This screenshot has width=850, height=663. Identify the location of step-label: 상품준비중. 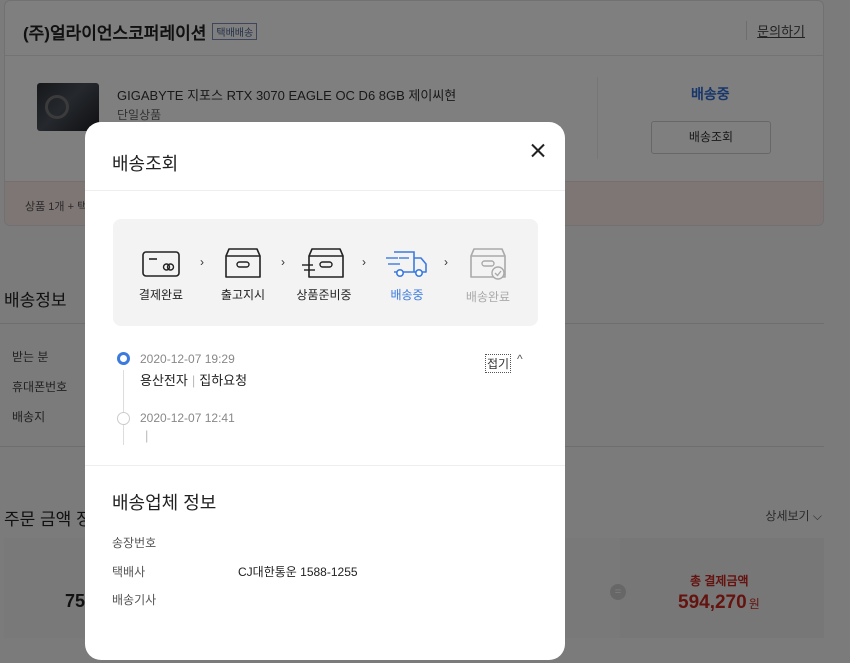
(324, 295).